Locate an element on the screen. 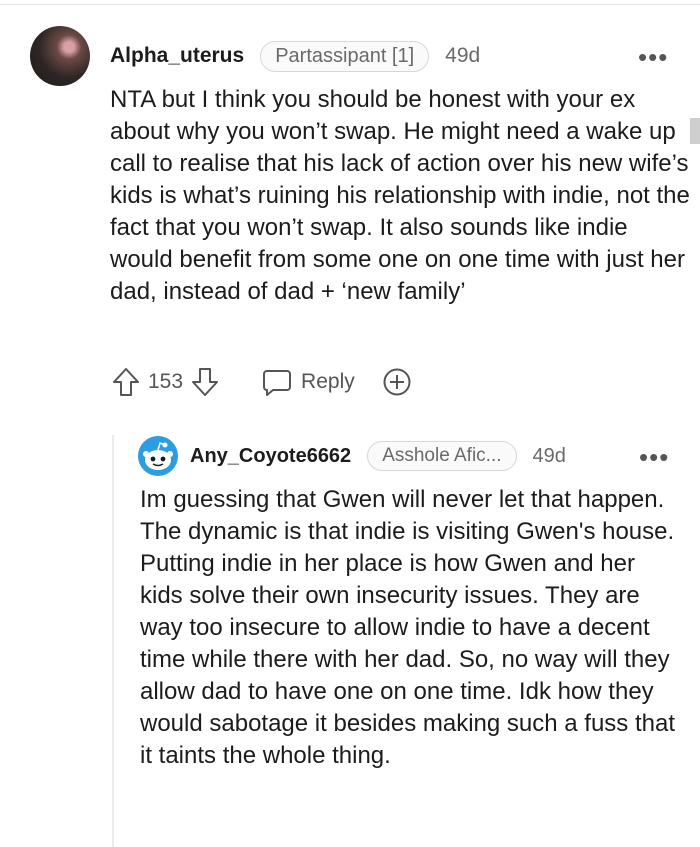 The width and height of the screenshot is (700, 847). comment-bubble-icon is located at coordinates (277, 382).